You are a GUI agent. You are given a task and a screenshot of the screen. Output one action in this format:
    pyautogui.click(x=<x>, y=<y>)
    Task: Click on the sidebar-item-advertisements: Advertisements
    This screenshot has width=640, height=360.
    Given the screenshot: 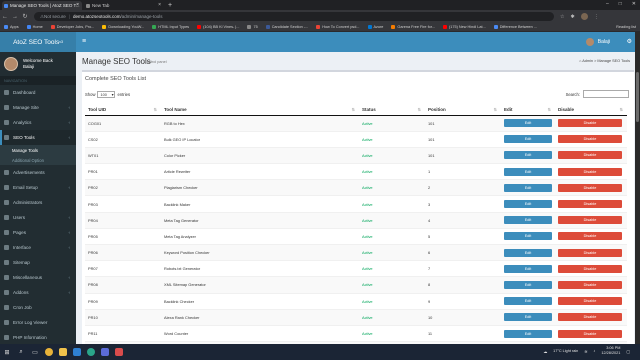 What is the action you would take?
    pyautogui.click(x=38, y=172)
    